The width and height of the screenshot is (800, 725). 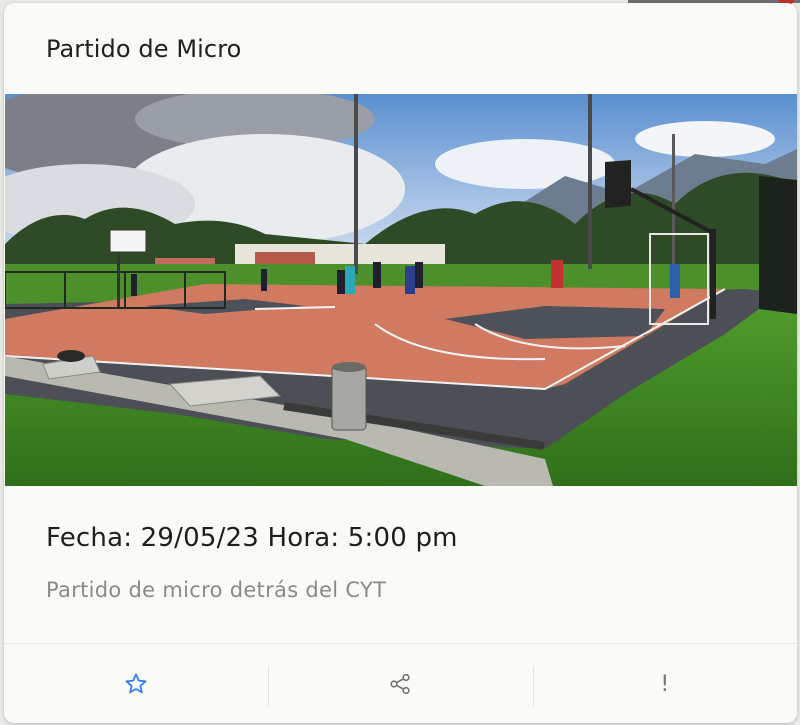 I want to click on event-description: Partido de micro detrás del CYT, so click(x=216, y=590).